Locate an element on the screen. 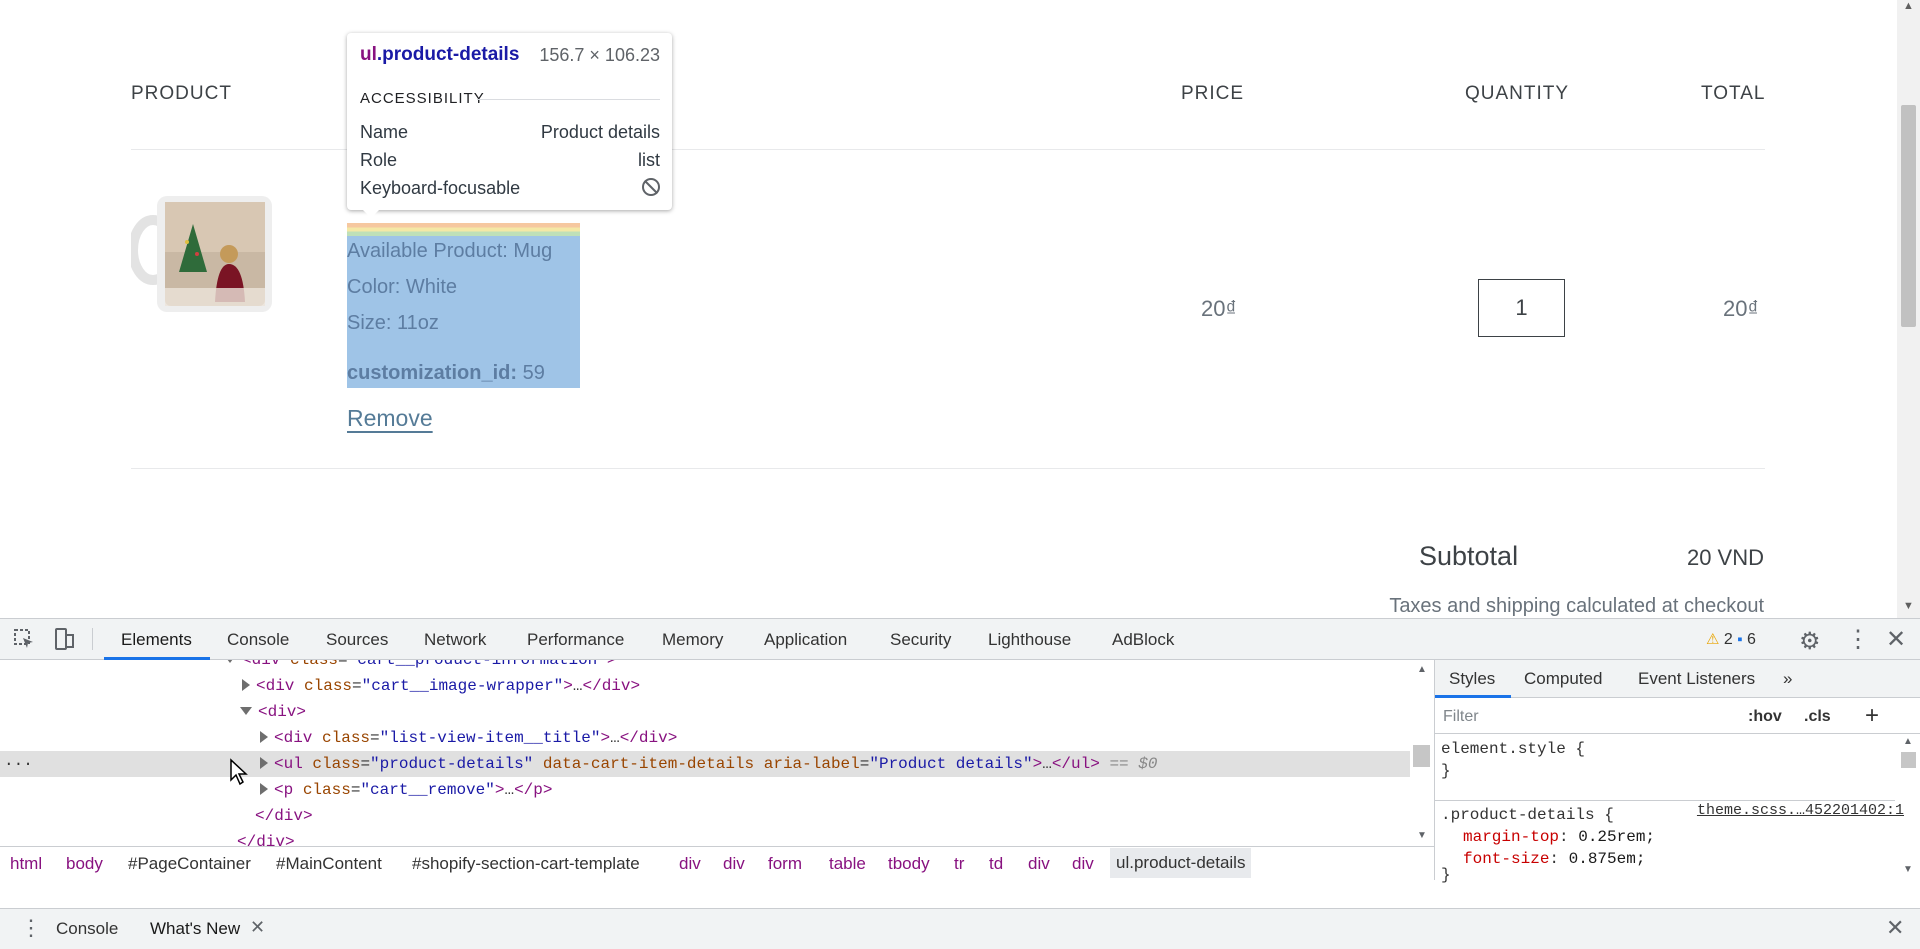 Image resolution: width=1920 pixels, height=949 pixels. tab-lighthouse: Lighthouse is located at coordinates (1029, 640).